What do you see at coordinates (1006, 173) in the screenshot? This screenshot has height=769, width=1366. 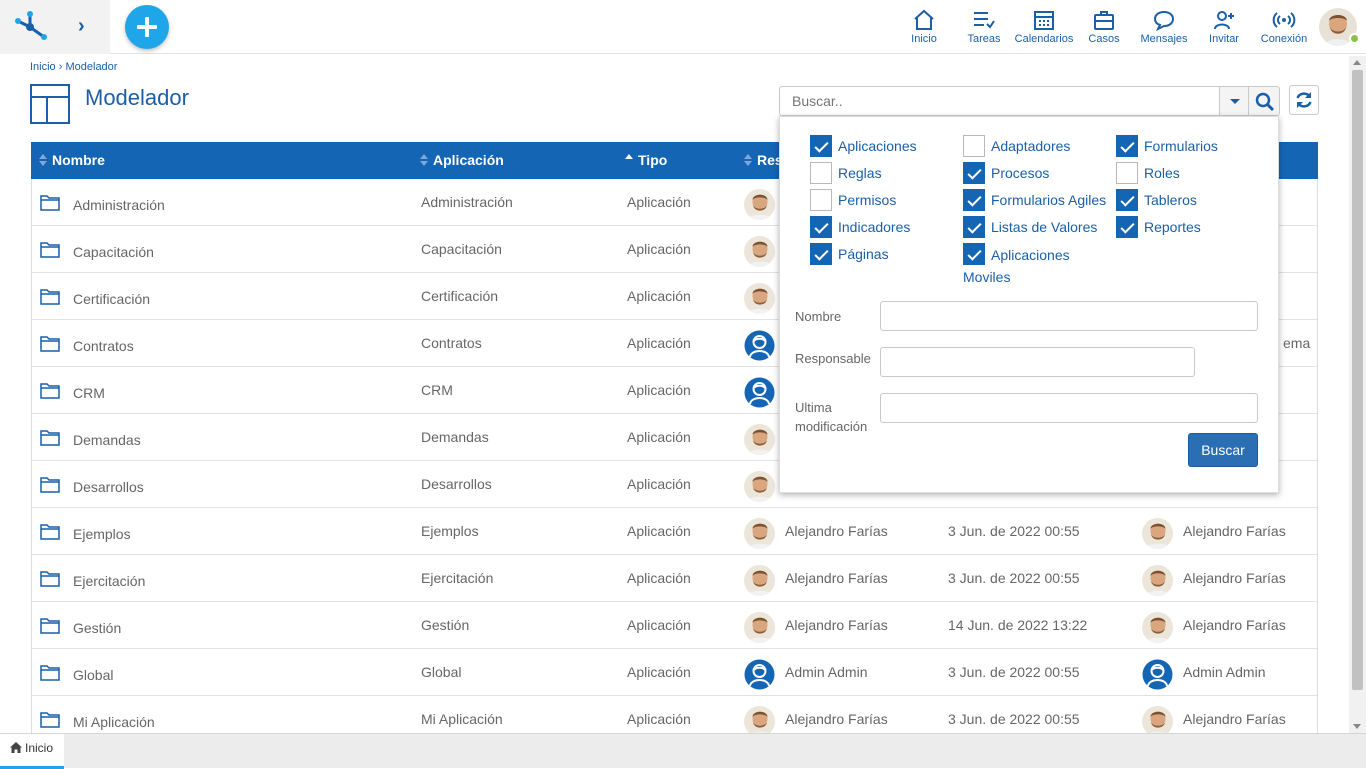 I see `filter-checkbox: Procesos` at bounding box center [1006, 173].